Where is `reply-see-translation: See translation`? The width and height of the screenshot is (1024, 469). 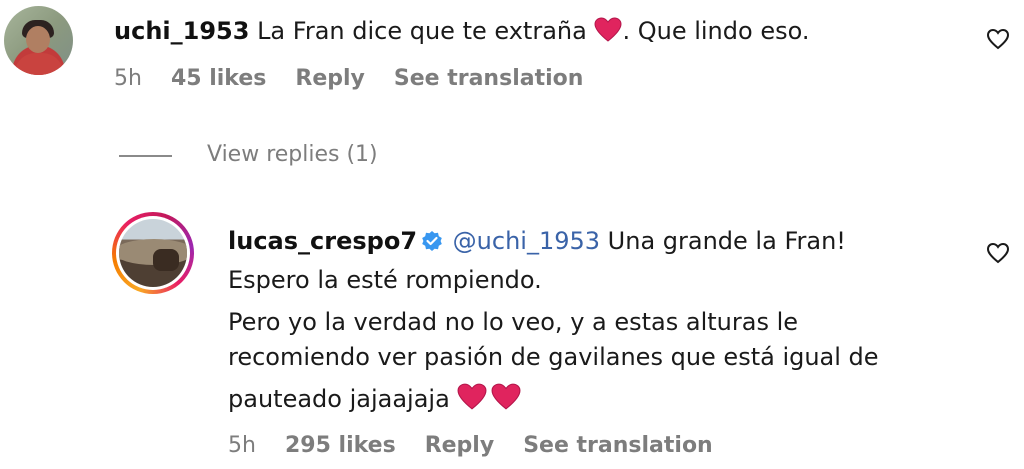 reply-see-translation: See translation is located at coordinates (618, 445).